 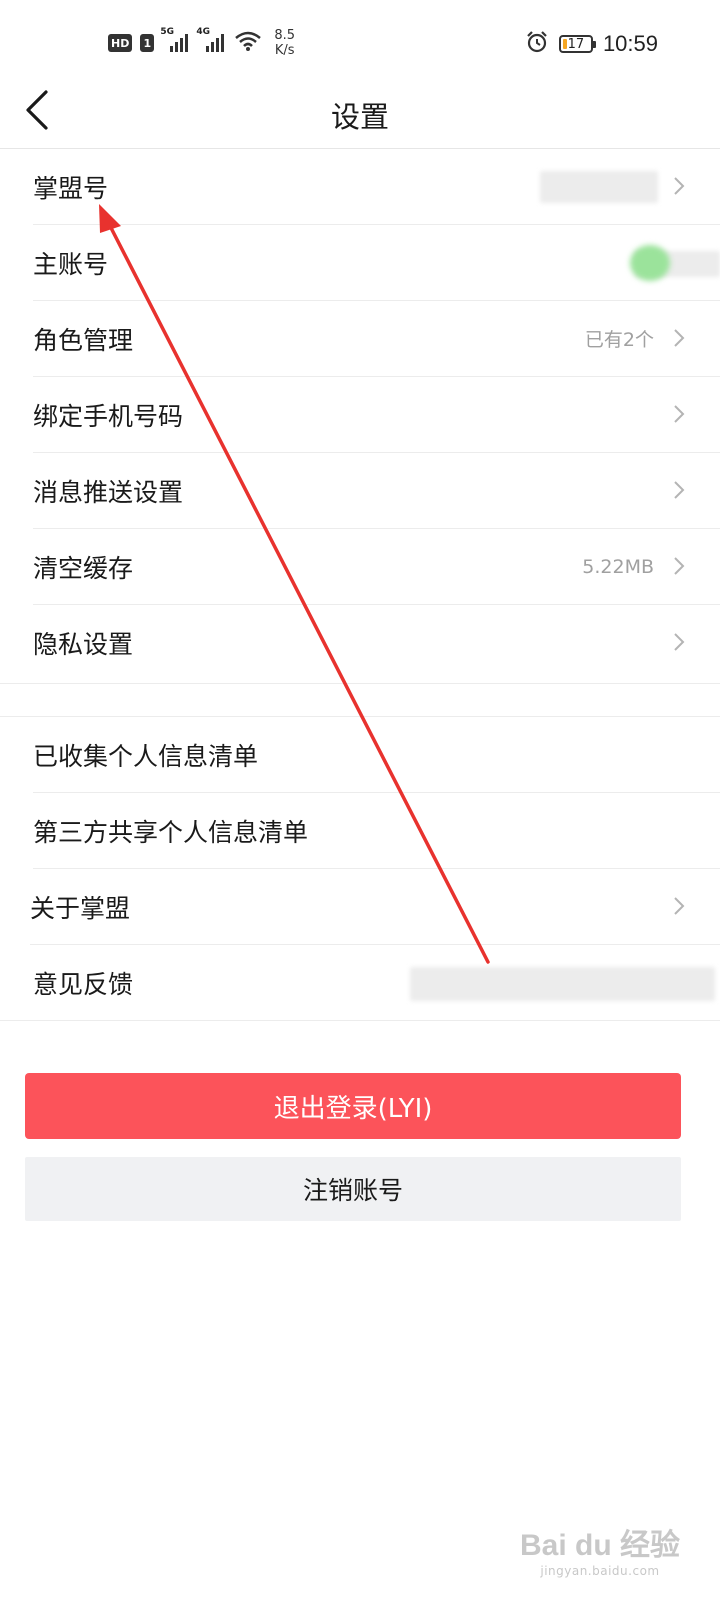 I want to click on sim-badge: 1, so click(x=147, y=43).